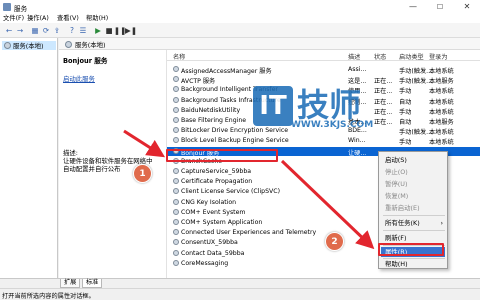 The width and height of the screenshot is (480, 300). Describe the element at coordinates (327, 204) in the screenshot. I see `arrow-to-properties` at that location.